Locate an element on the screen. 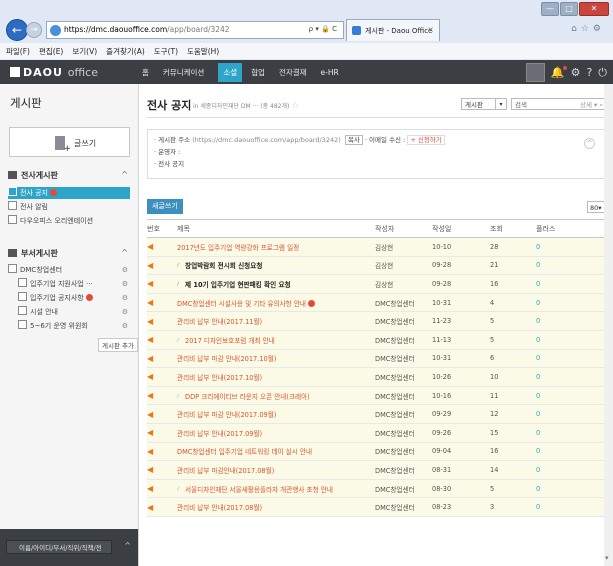 The image size is (613, 566). post-title-text: 2017 디자인보호포럼 개최 안내 is located at coordinates (230, 341).